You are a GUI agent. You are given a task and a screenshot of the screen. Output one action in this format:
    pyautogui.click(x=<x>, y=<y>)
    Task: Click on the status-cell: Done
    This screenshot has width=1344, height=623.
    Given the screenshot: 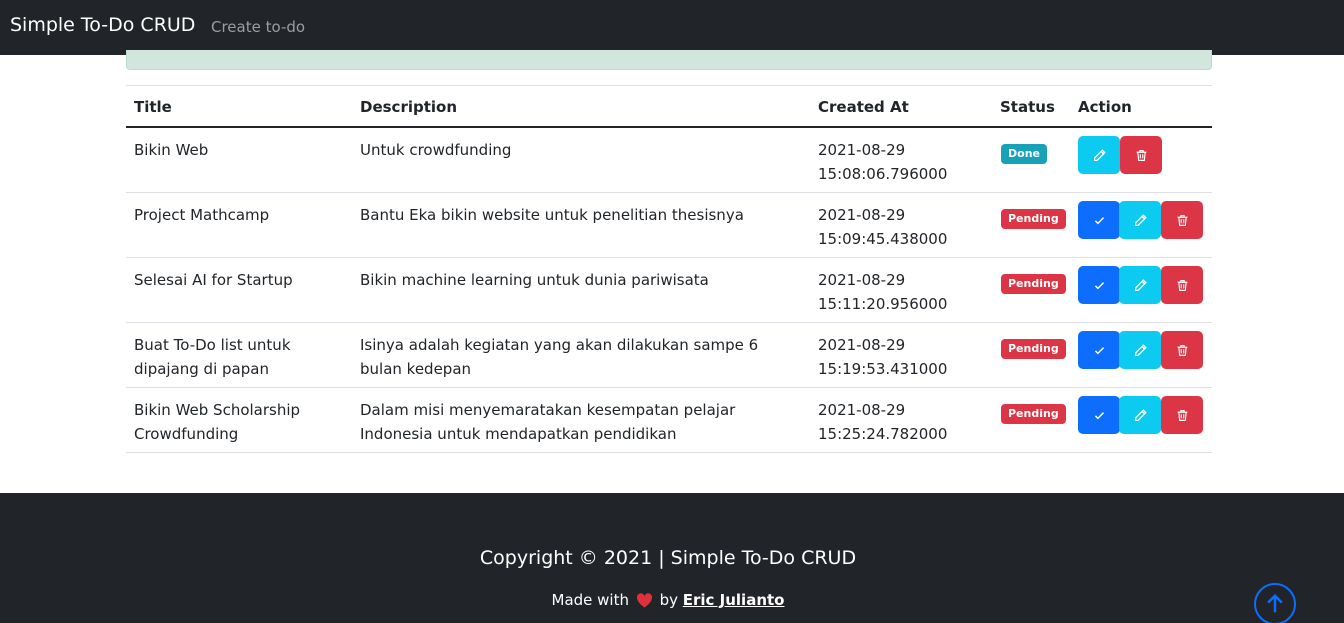 What is the action you would take?
    pyautogui.click(x=1024, y=152)
    